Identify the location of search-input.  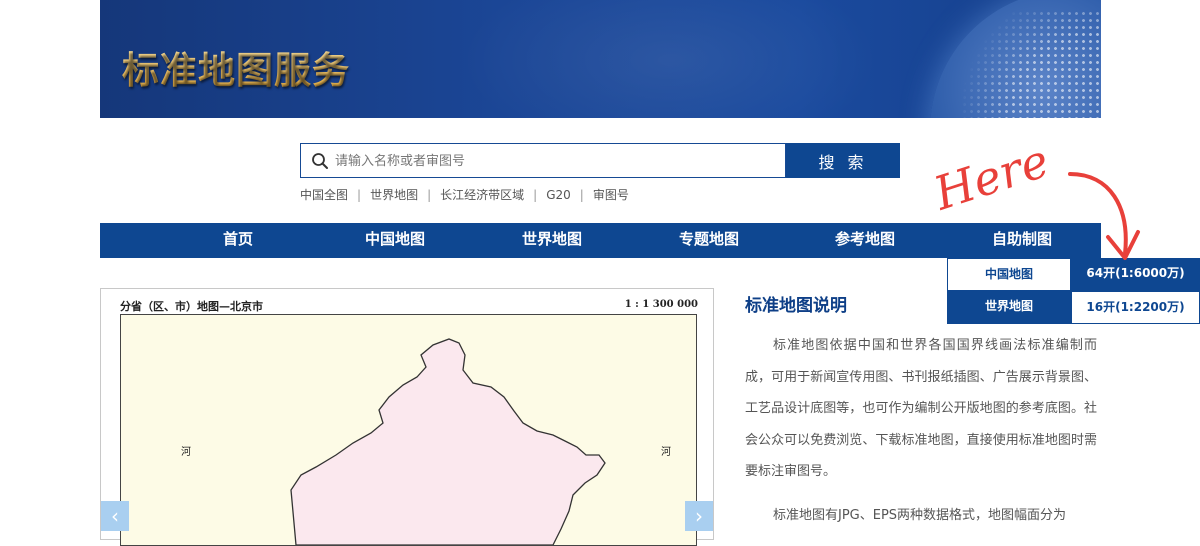
(555, 161).